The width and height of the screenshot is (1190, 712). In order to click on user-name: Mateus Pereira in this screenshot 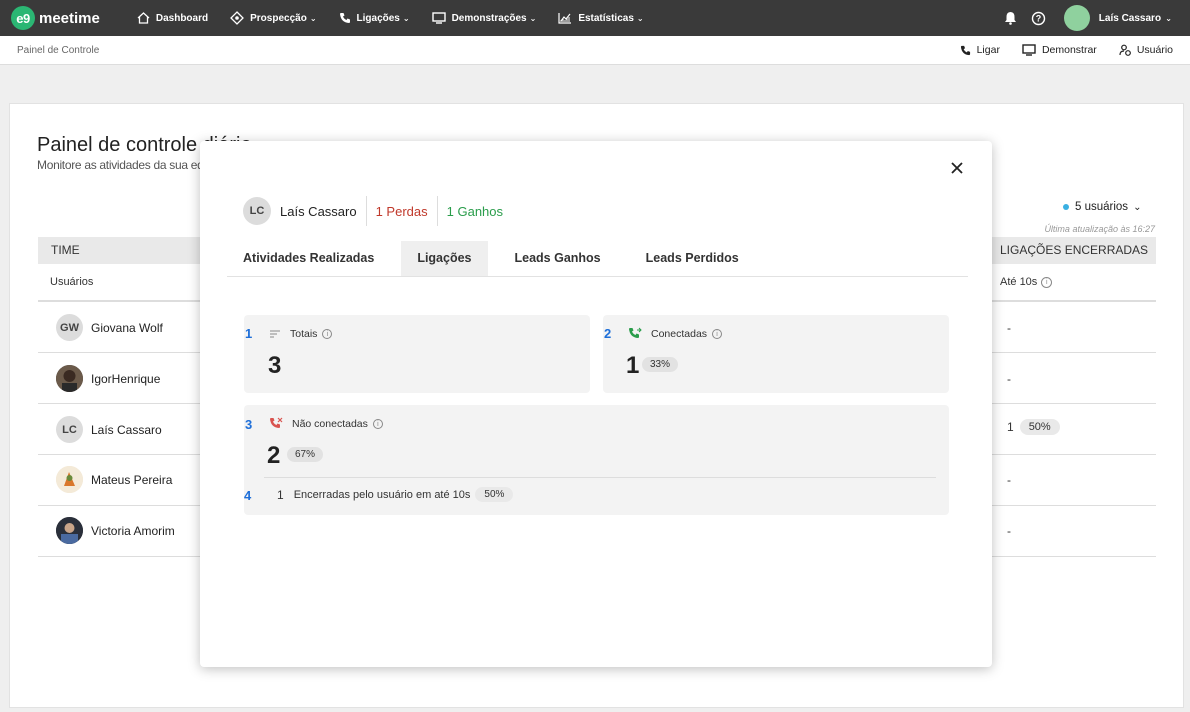, I will do `click(132, 479)`.